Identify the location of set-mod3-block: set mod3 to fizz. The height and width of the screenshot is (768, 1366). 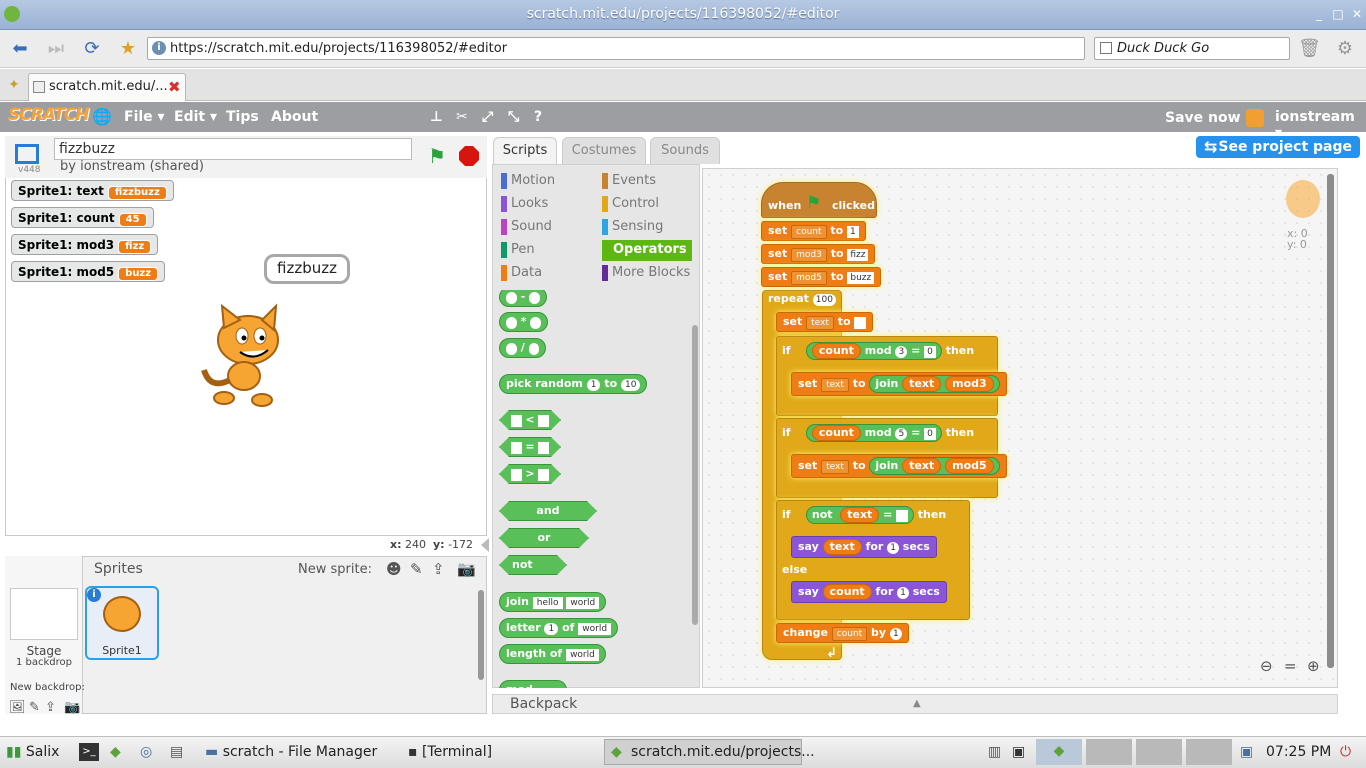
(818, 254).